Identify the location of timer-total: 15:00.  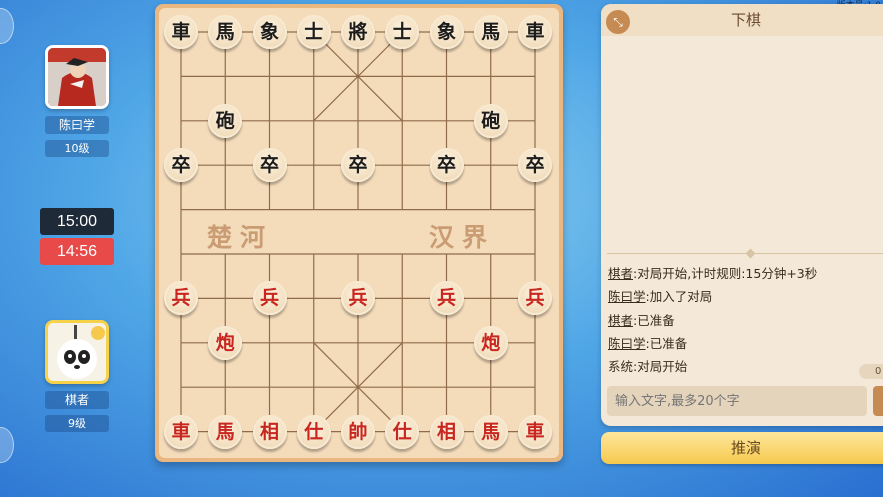
(77, 221).